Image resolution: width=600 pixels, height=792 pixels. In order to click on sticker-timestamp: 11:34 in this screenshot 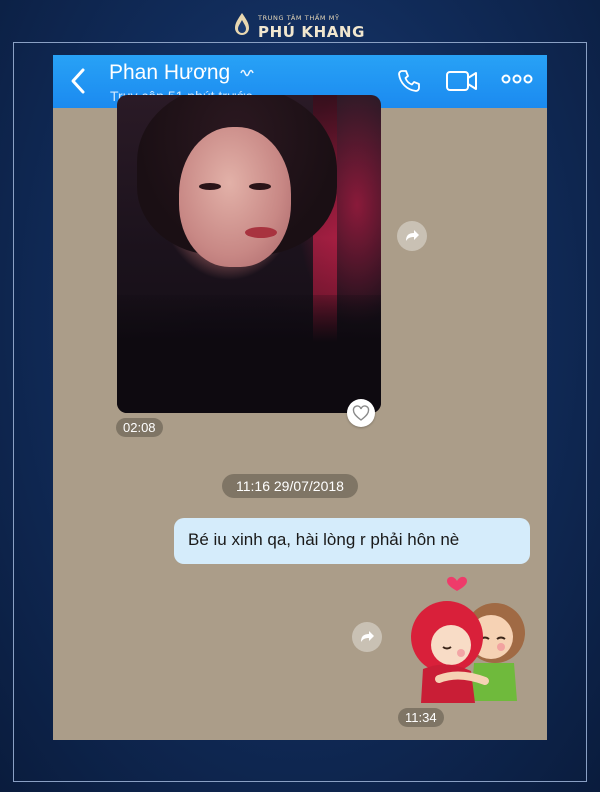, I will do `click(421, 717)`.